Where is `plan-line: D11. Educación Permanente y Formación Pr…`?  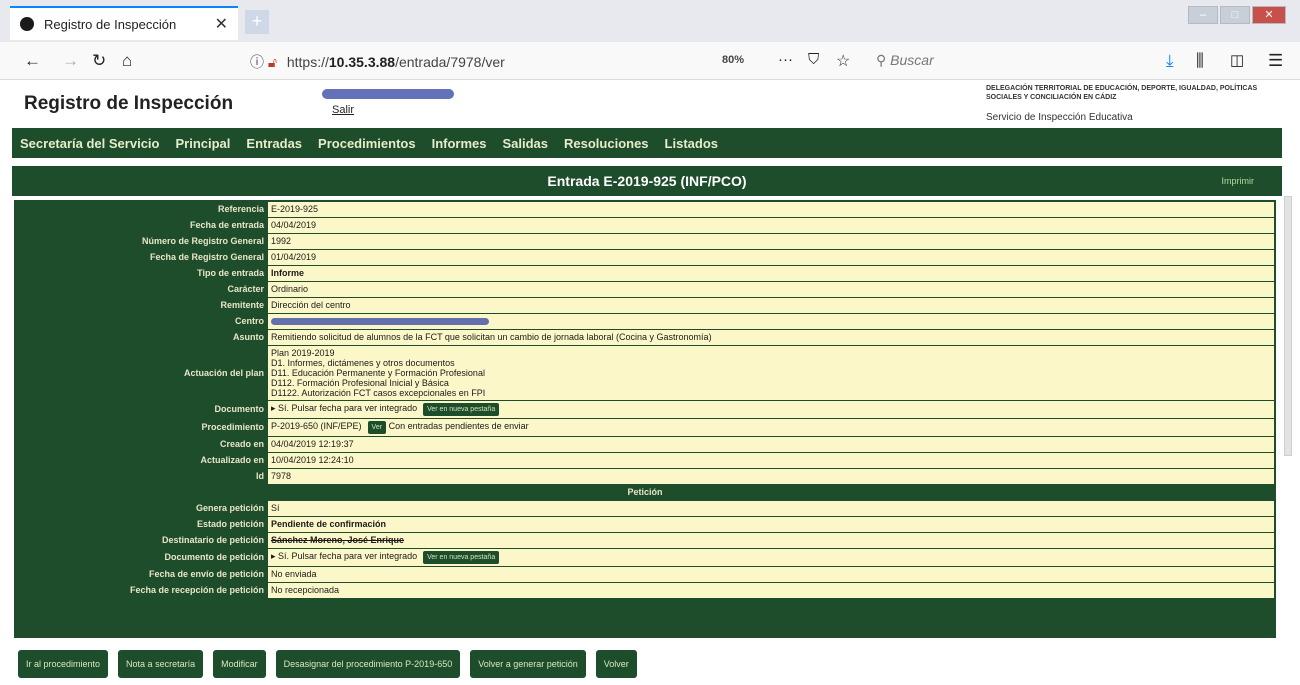
plan-line: D11. Educación Permanente y Formación Pr… is located at coordinates (378, 373).